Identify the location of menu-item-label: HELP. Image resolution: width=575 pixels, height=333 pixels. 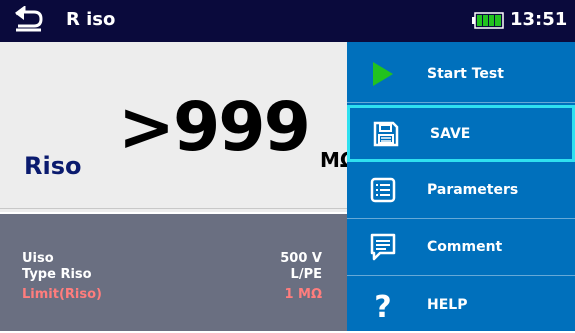
(447, 304).